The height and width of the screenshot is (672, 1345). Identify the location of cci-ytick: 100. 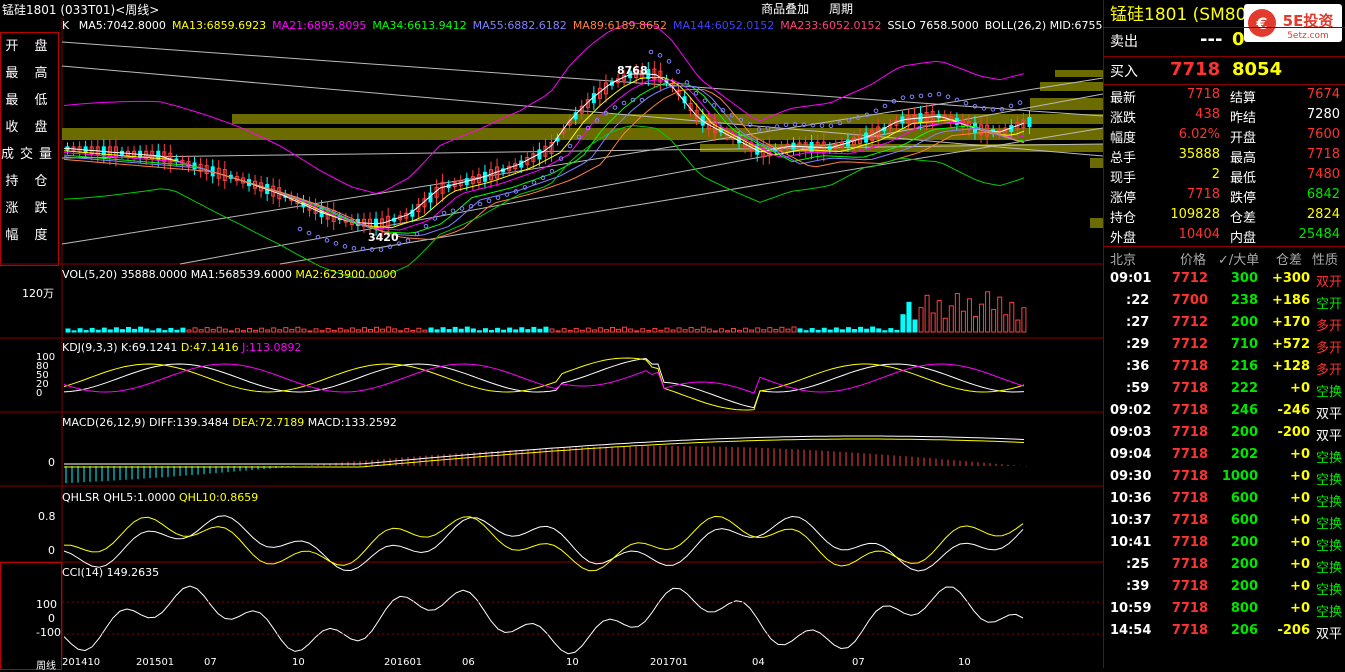
(46, 604).